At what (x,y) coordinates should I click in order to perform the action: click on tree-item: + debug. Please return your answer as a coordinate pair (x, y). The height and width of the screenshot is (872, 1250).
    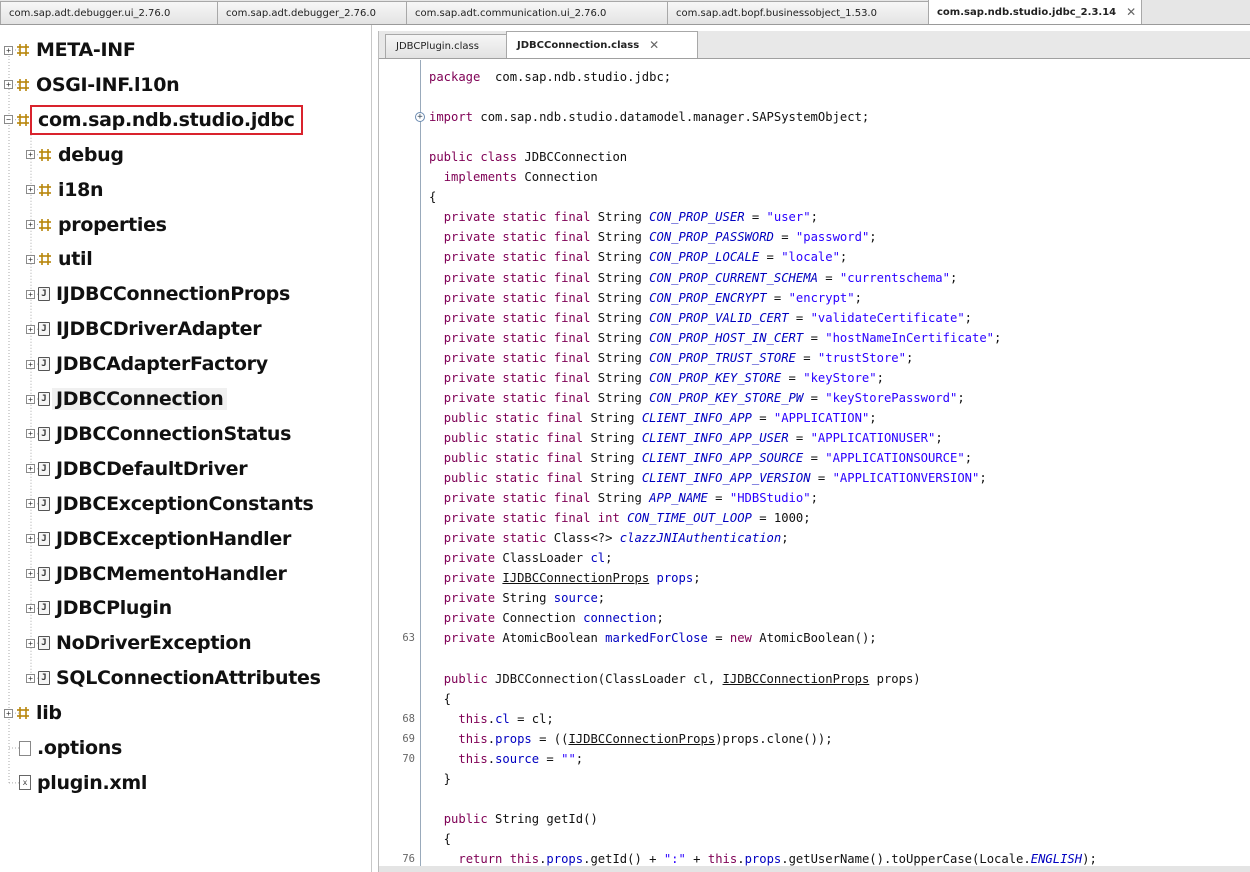
    Looking at the image, I should click on (75, 155).